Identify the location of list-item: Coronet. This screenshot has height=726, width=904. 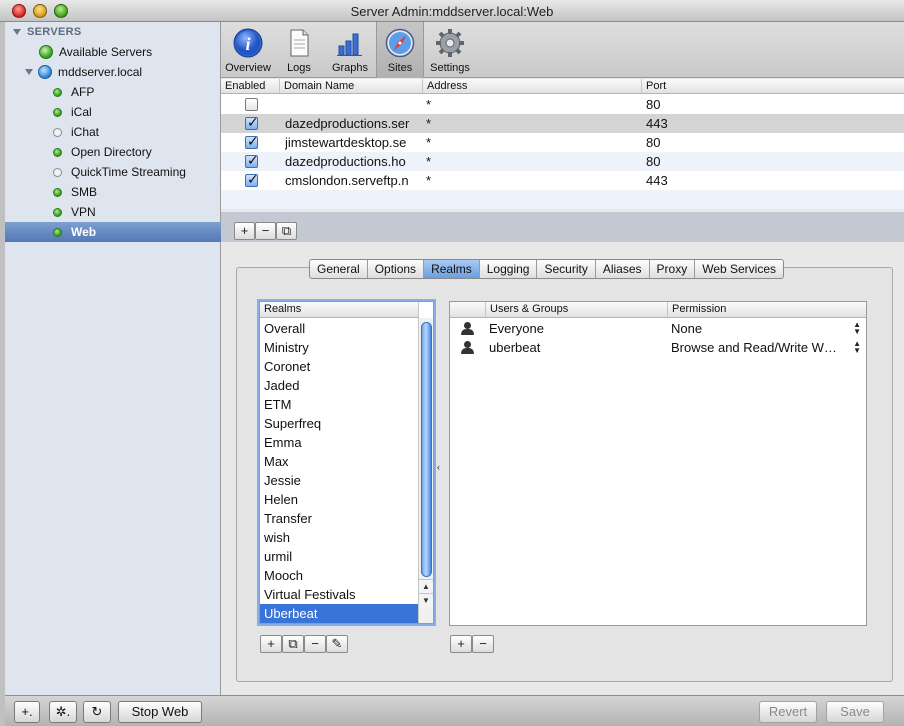
(339, 366).